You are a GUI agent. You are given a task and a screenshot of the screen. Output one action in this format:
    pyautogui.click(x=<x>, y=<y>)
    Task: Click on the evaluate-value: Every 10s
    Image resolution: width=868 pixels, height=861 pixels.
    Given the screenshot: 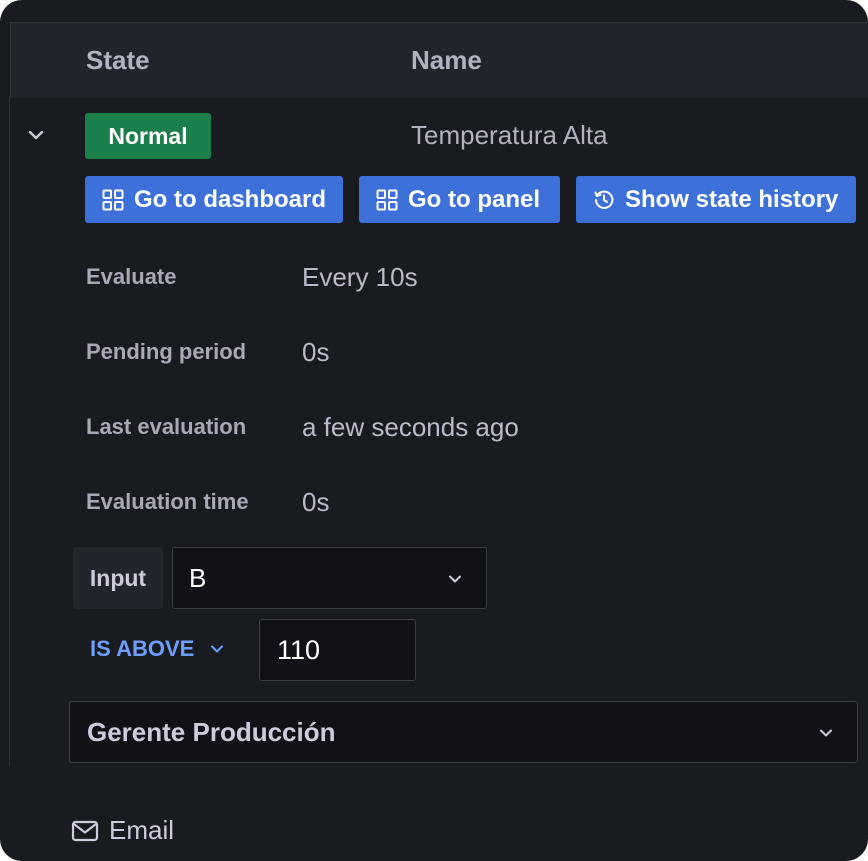 What is the action you would take?
    pyautogui.click(x=360, y=277)
    